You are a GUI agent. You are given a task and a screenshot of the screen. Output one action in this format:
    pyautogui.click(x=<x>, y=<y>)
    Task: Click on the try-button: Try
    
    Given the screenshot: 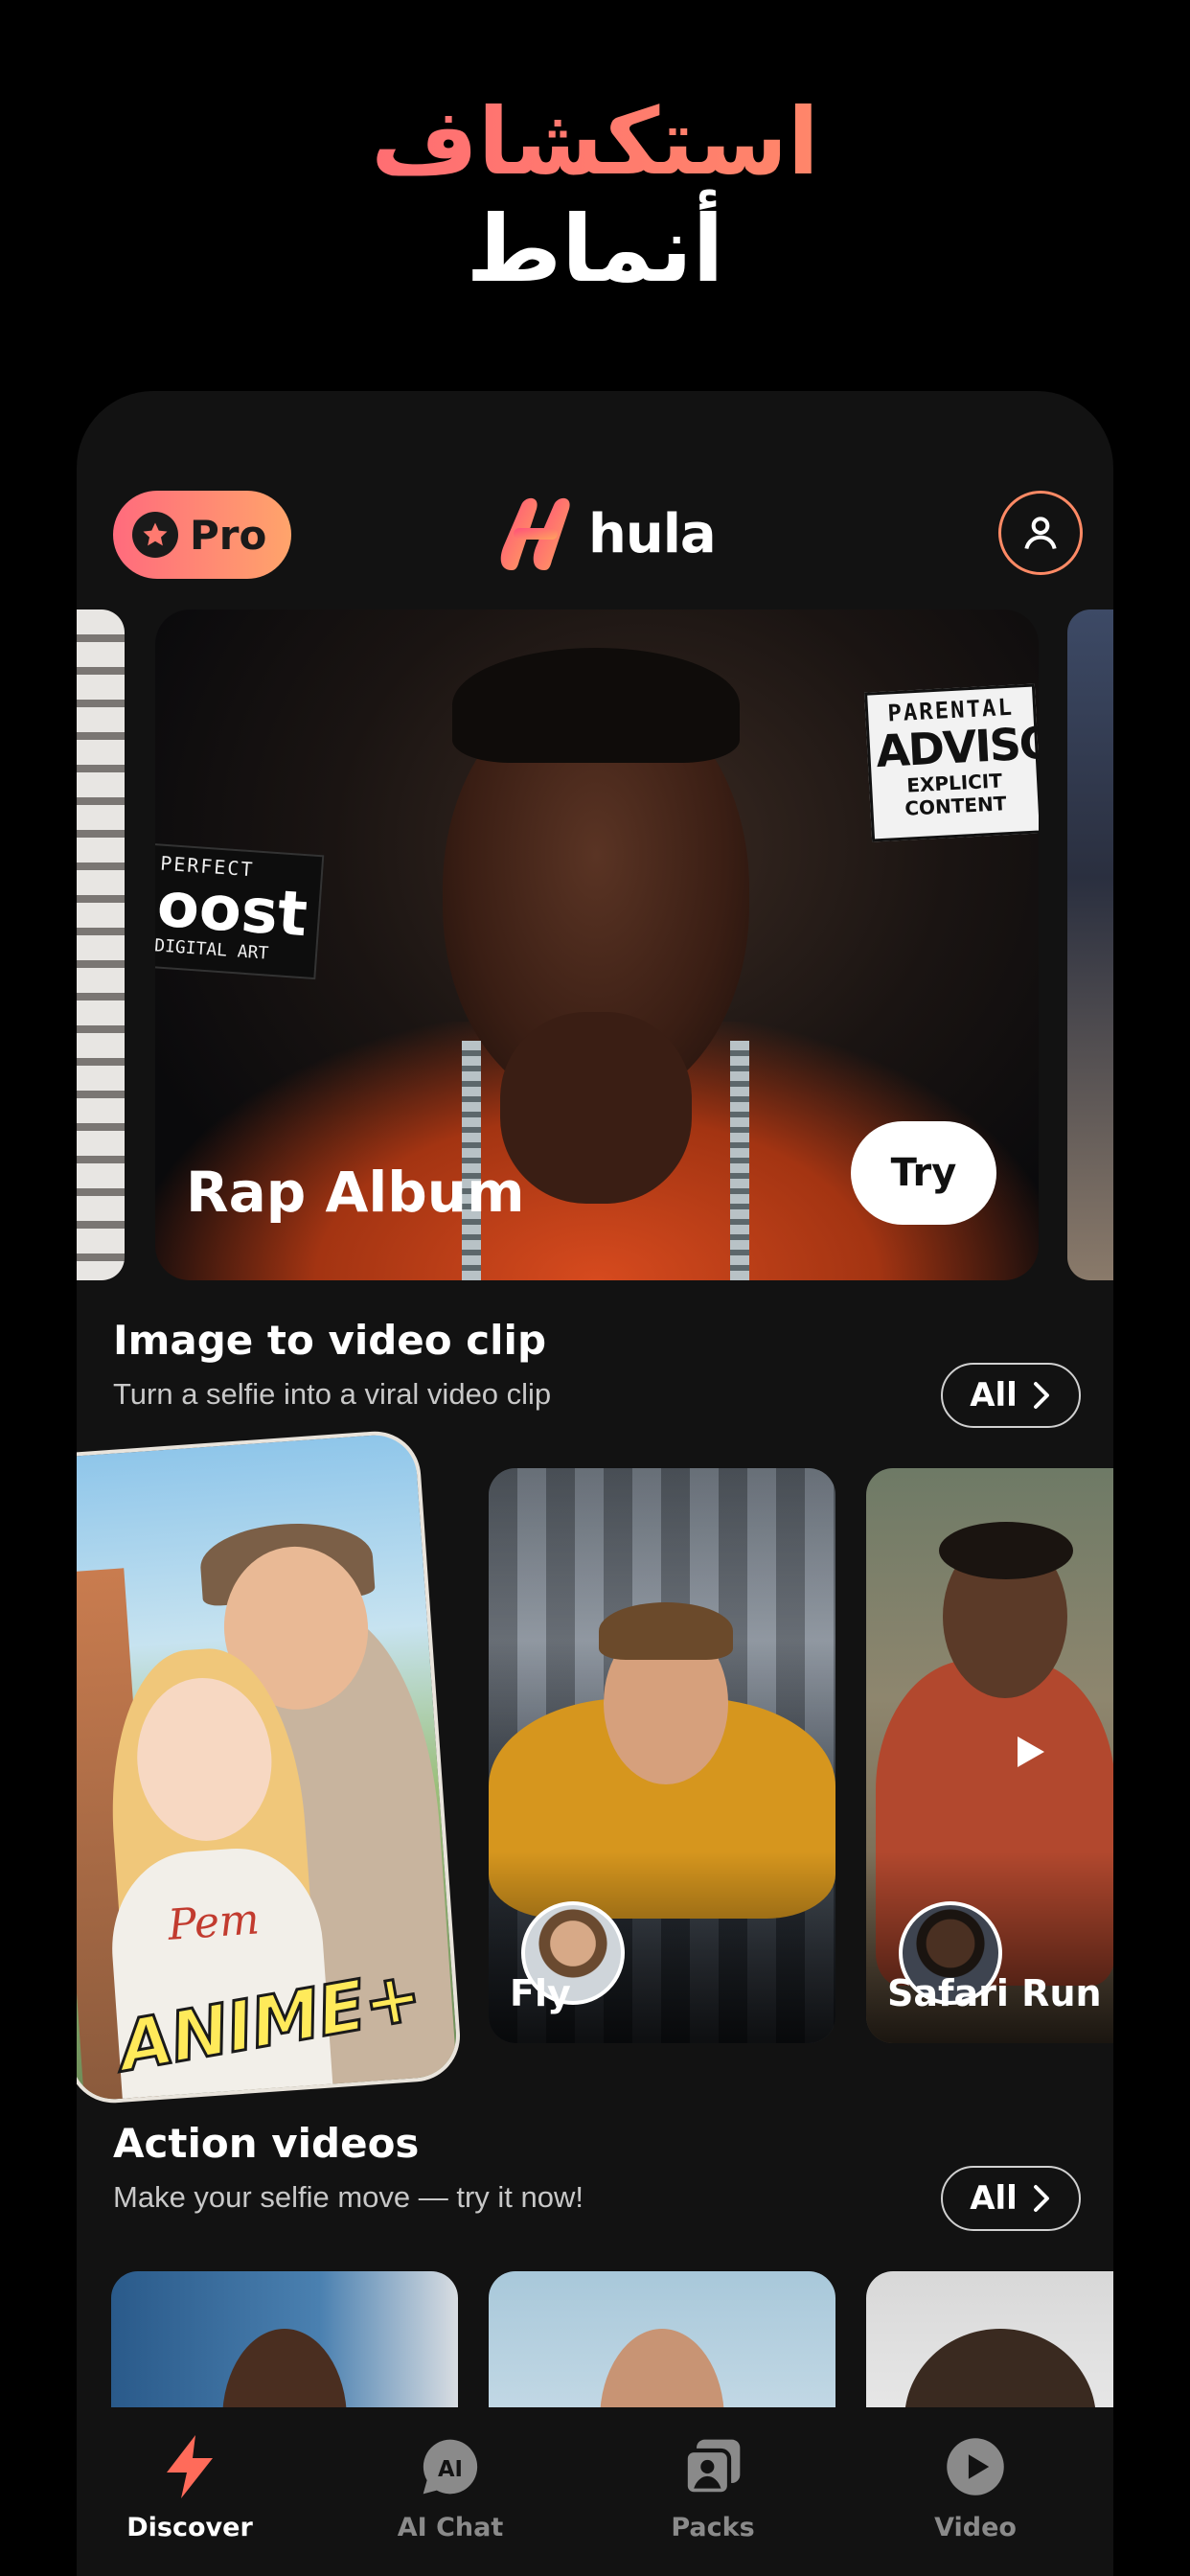 What is the action you would take?
    pyautogui.click(x=924, y=1173)
    